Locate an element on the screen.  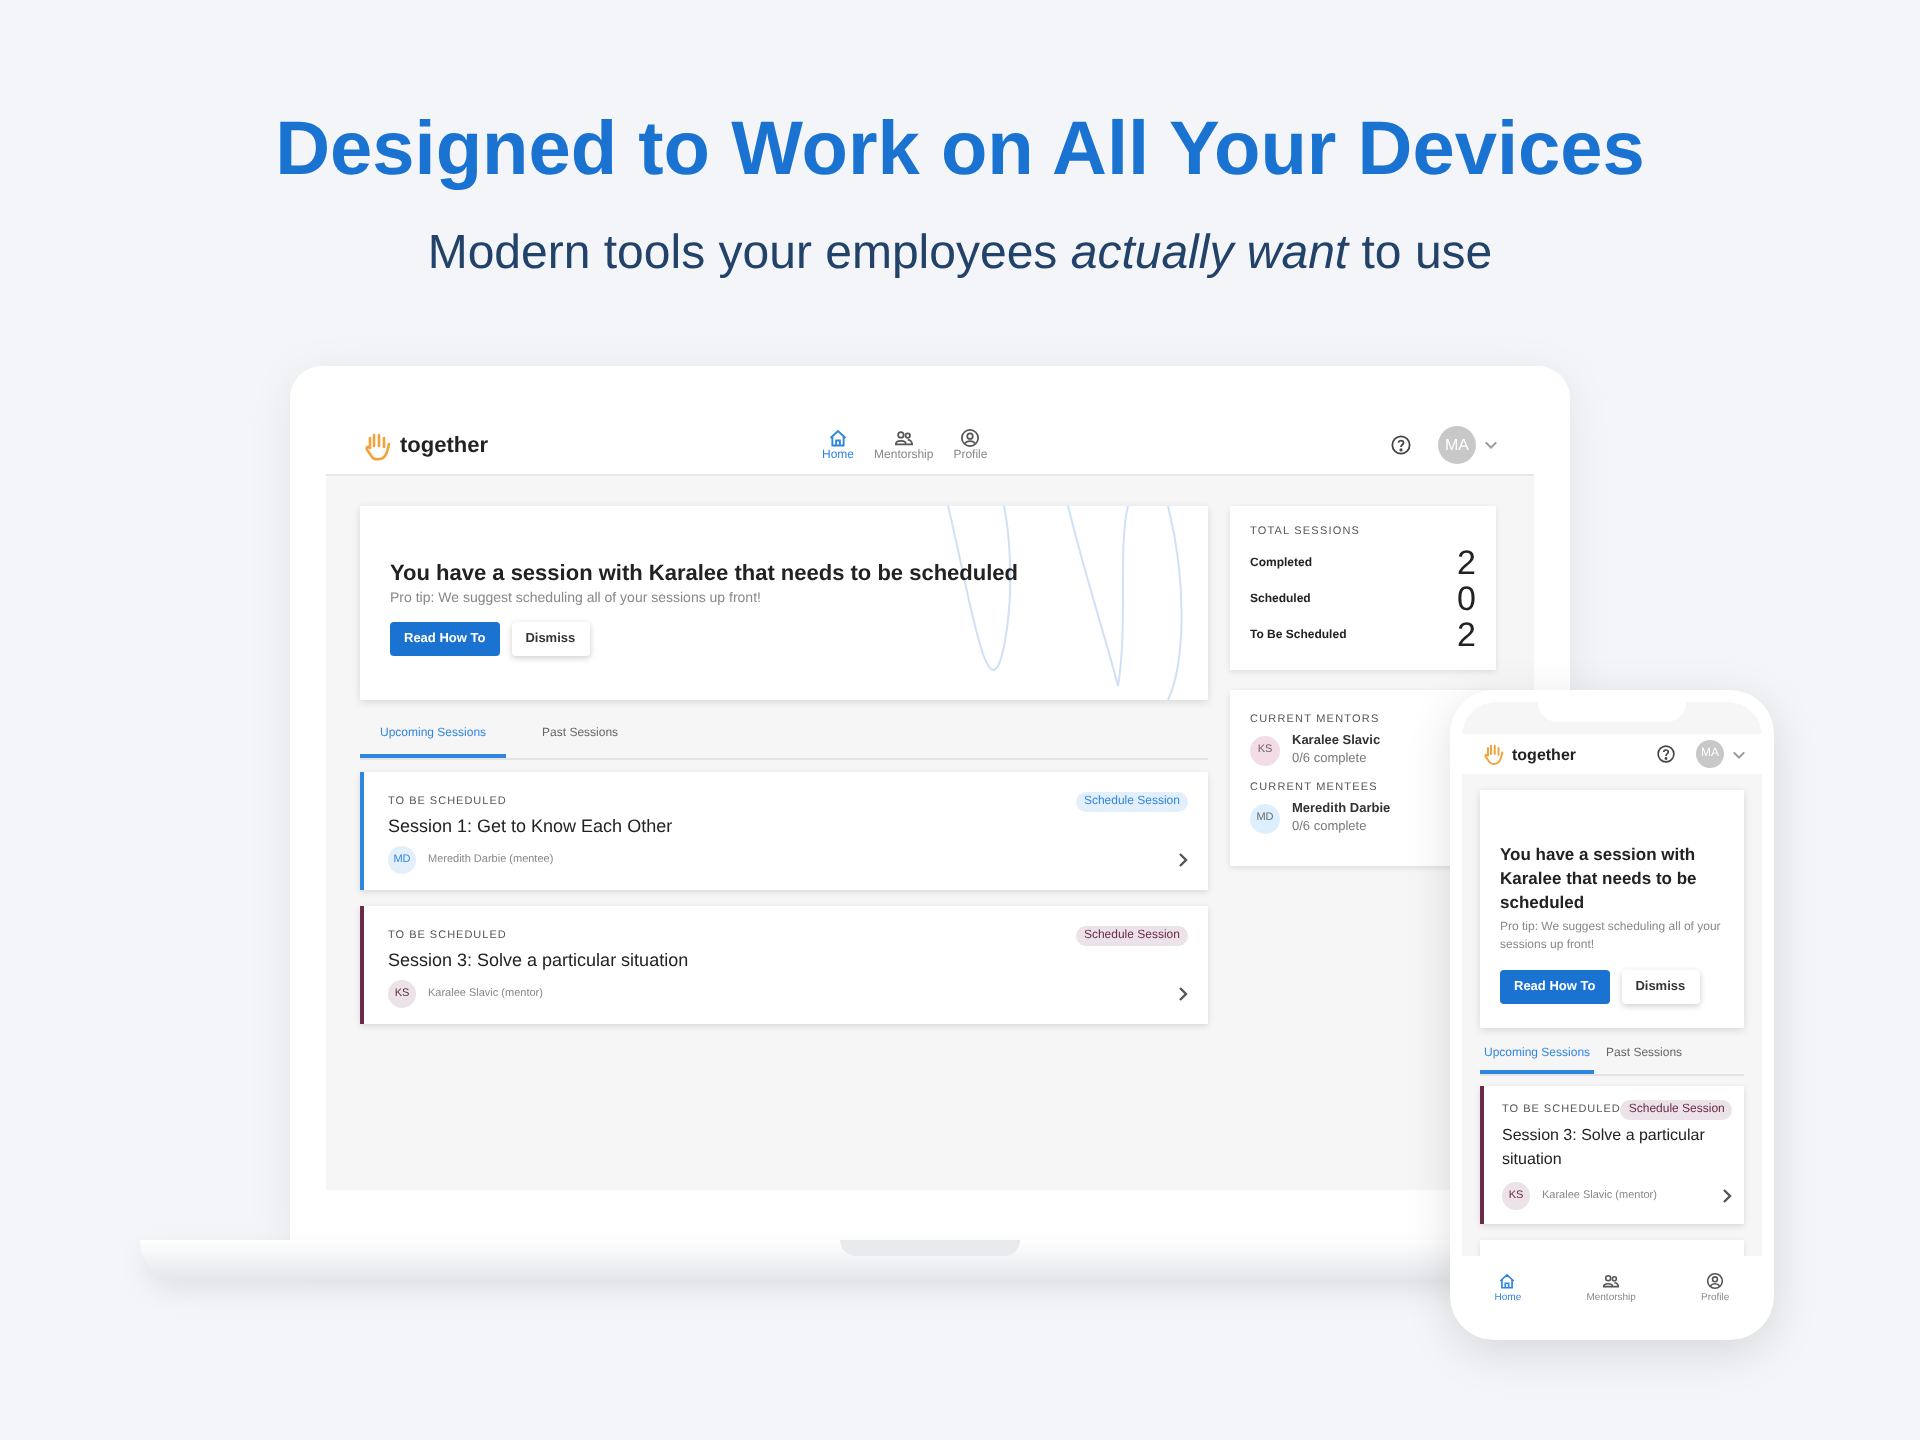
total-value: 0 is located at coordinates (1466, 600).